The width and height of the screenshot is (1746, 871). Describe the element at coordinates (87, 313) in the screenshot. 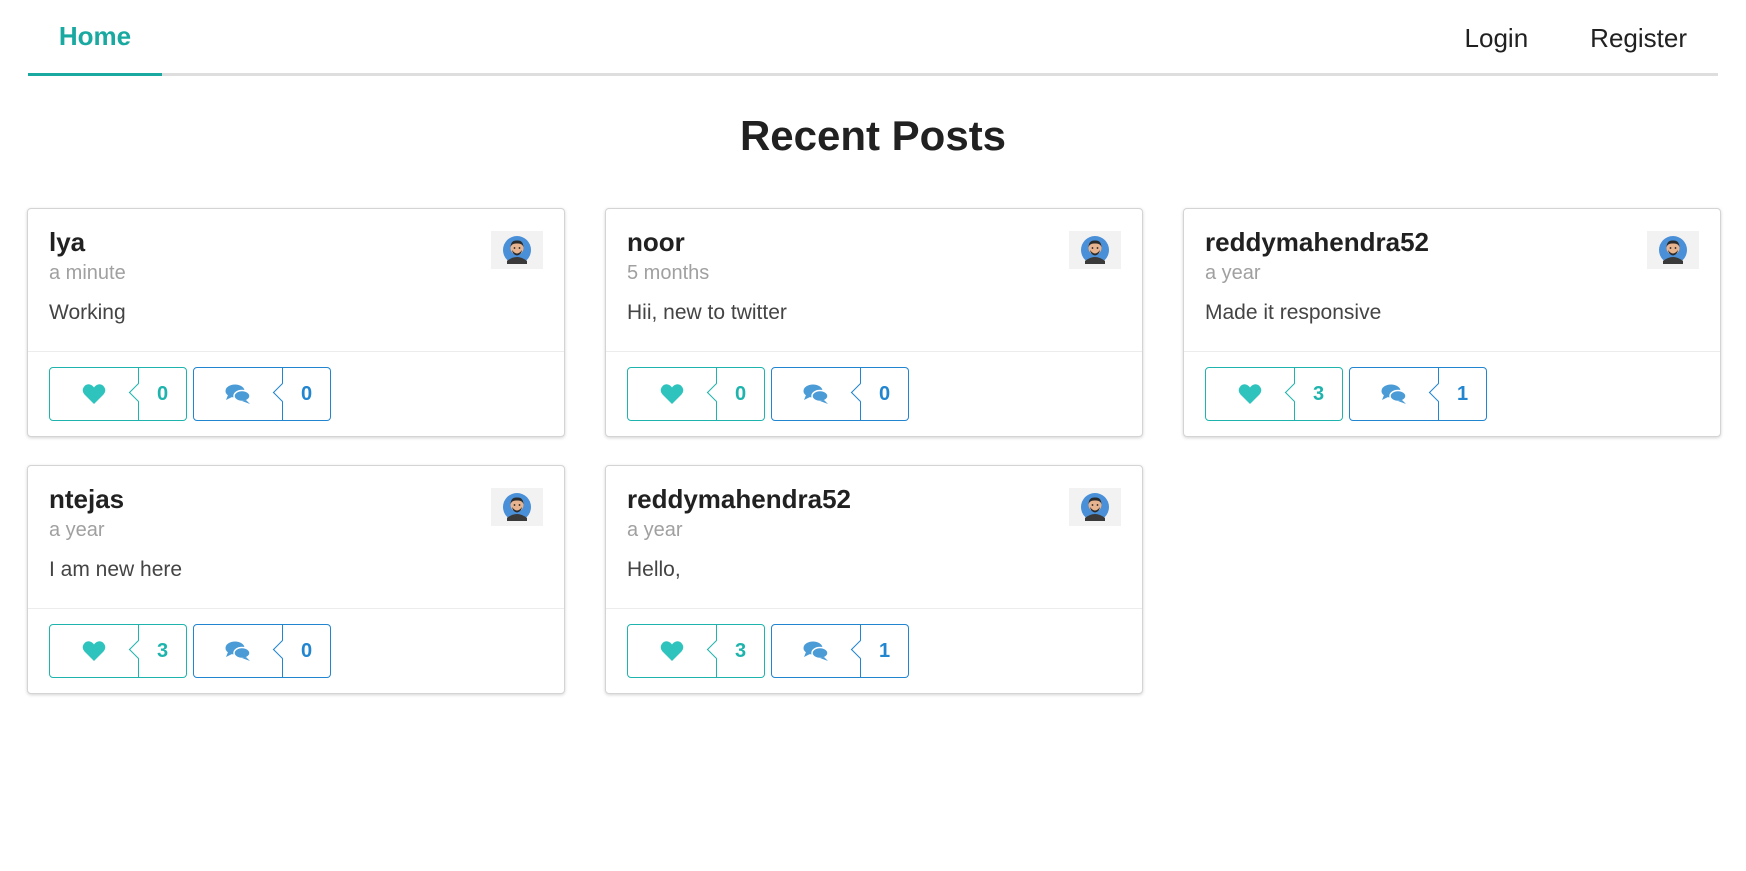

I see `post-body: Working` at that location.